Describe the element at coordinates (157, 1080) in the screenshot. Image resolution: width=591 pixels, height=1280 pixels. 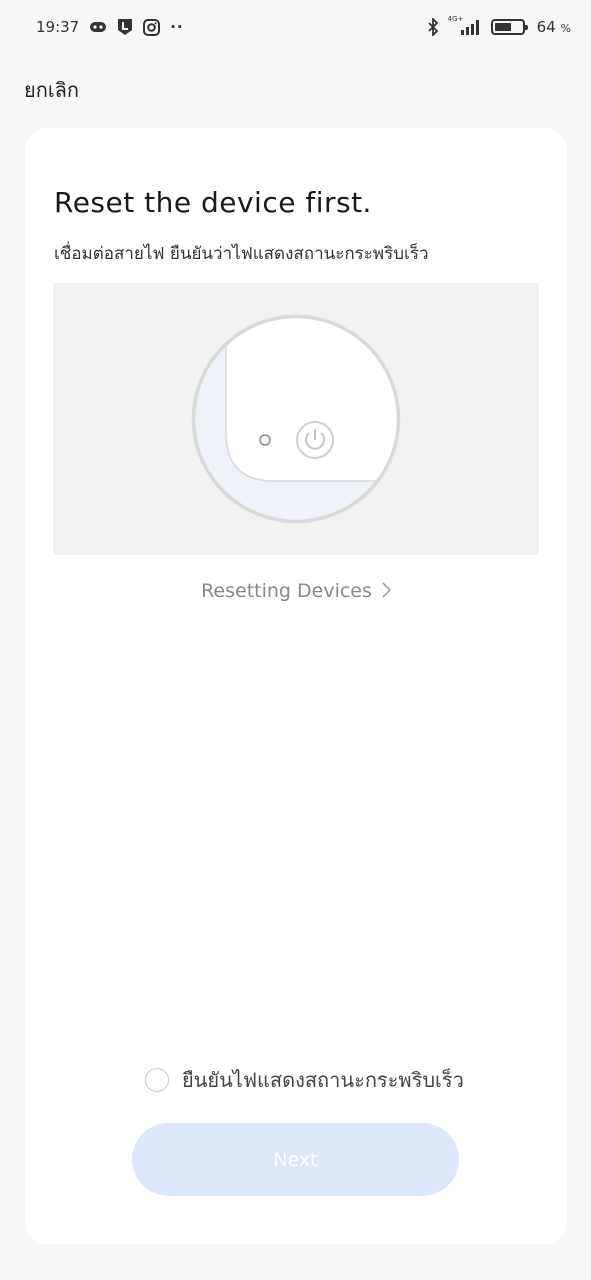
I see `confirm-radio` at that location.